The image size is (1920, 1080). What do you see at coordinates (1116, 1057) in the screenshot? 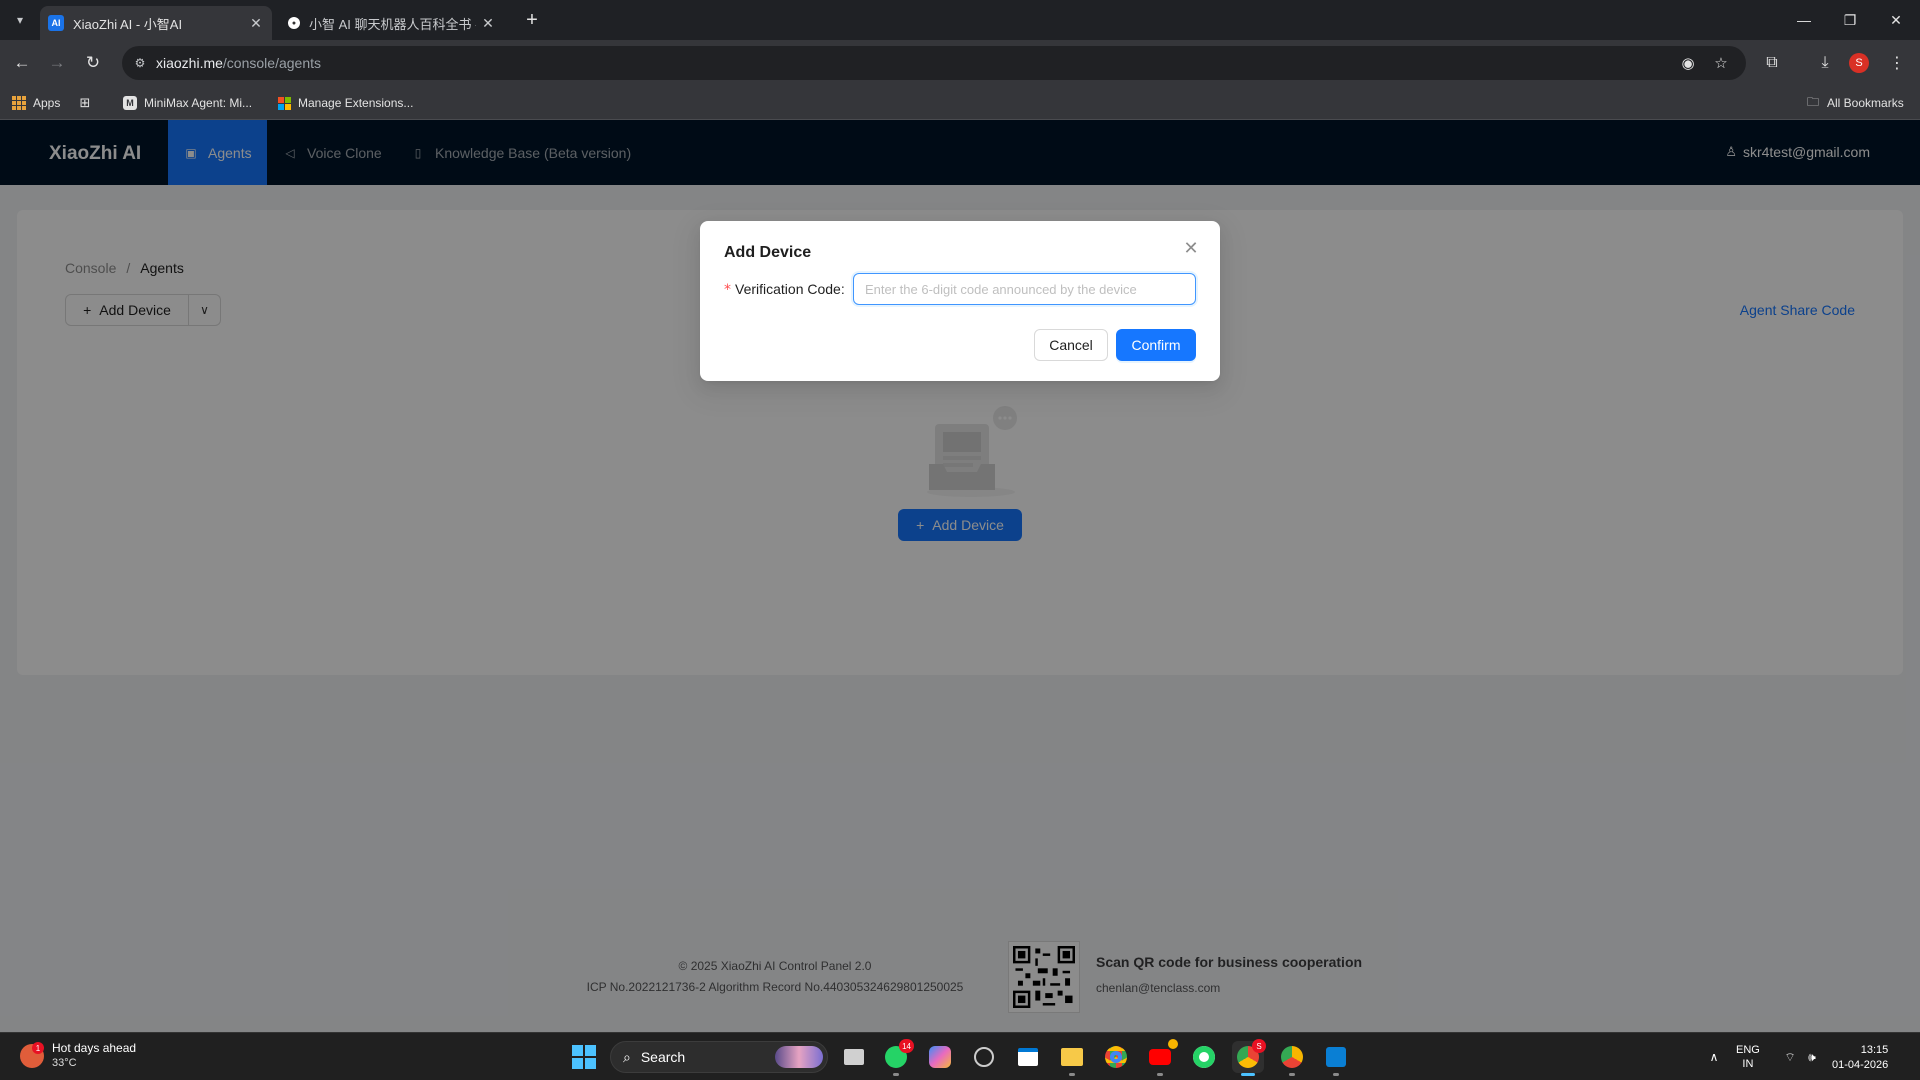
I see `chrome-icon` at bounding box center [1116, 1057].